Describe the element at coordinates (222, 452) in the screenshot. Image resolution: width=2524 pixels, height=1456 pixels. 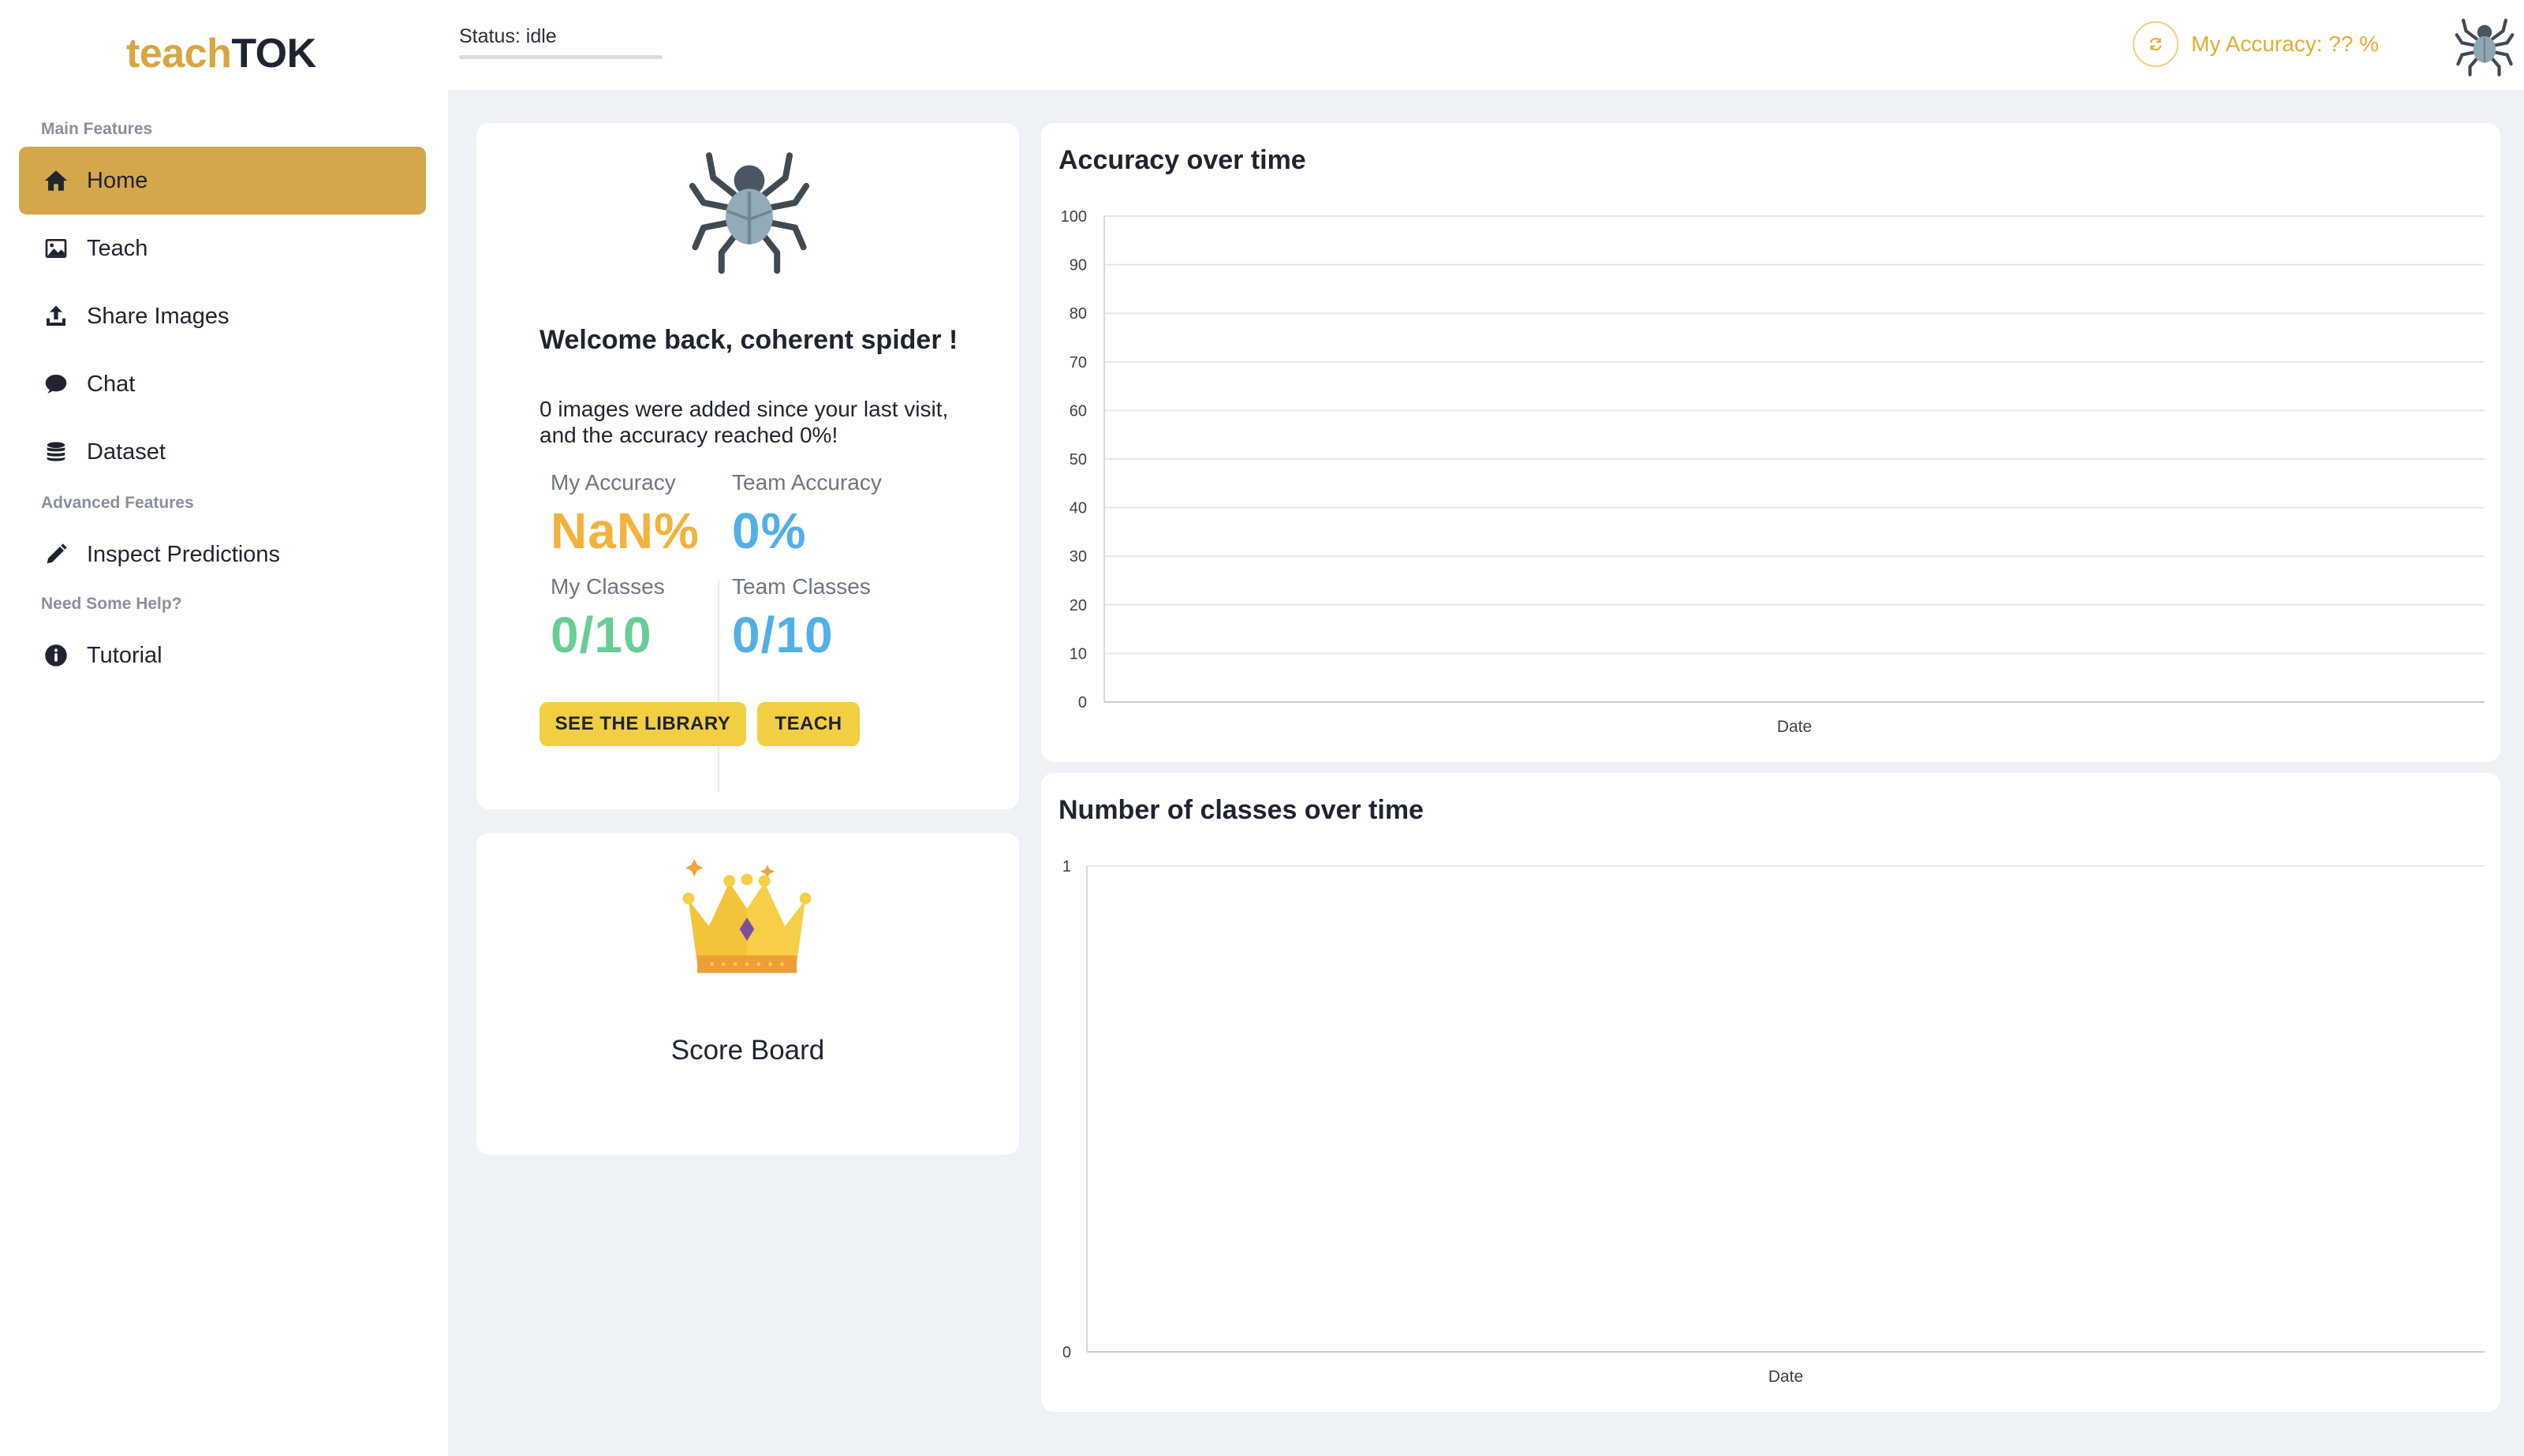
I see `sidebar-item-dataset: Dataset` at that location.